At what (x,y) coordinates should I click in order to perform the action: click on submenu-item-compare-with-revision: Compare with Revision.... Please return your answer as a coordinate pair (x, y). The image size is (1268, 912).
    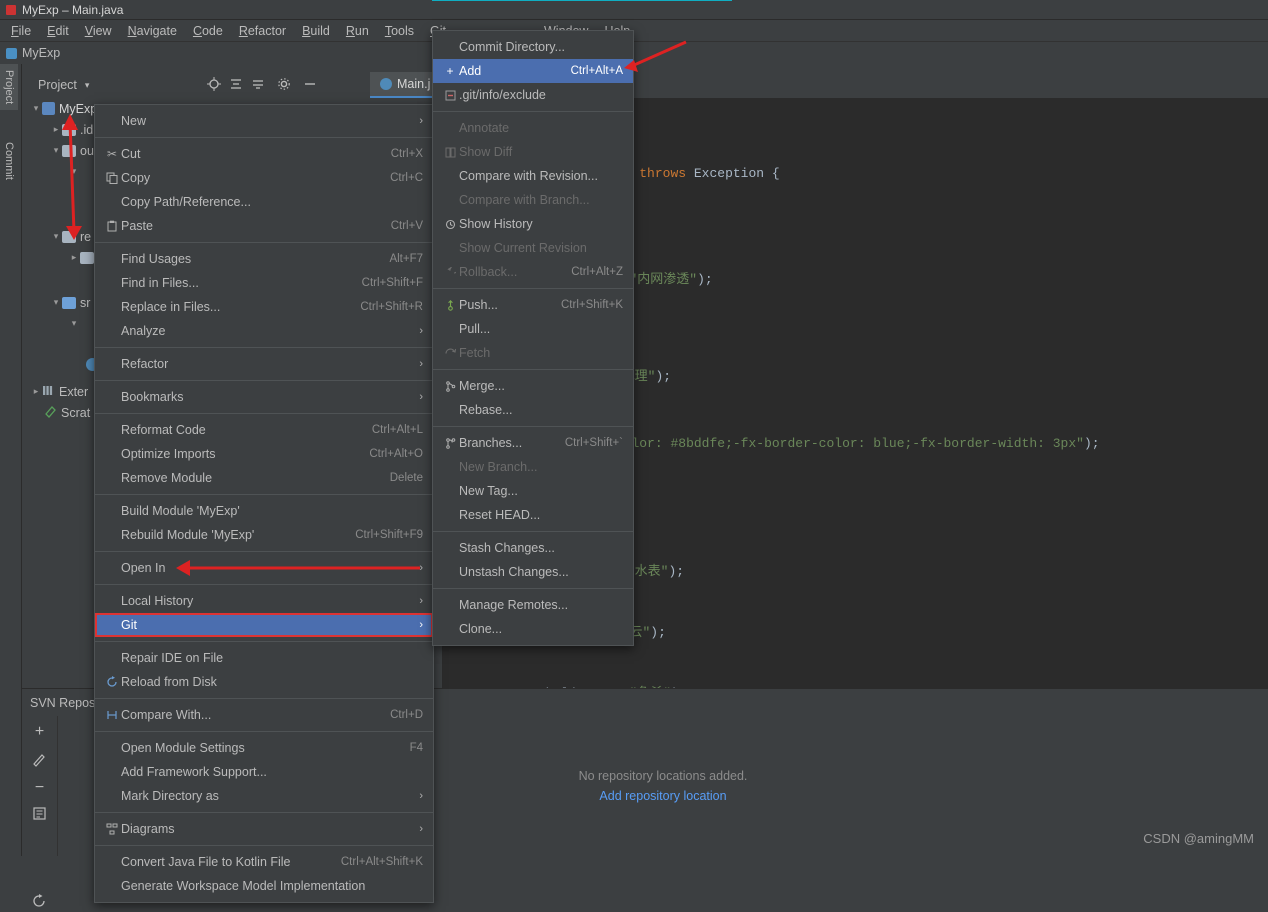
    Looking at the image, I should click on (533, 176).